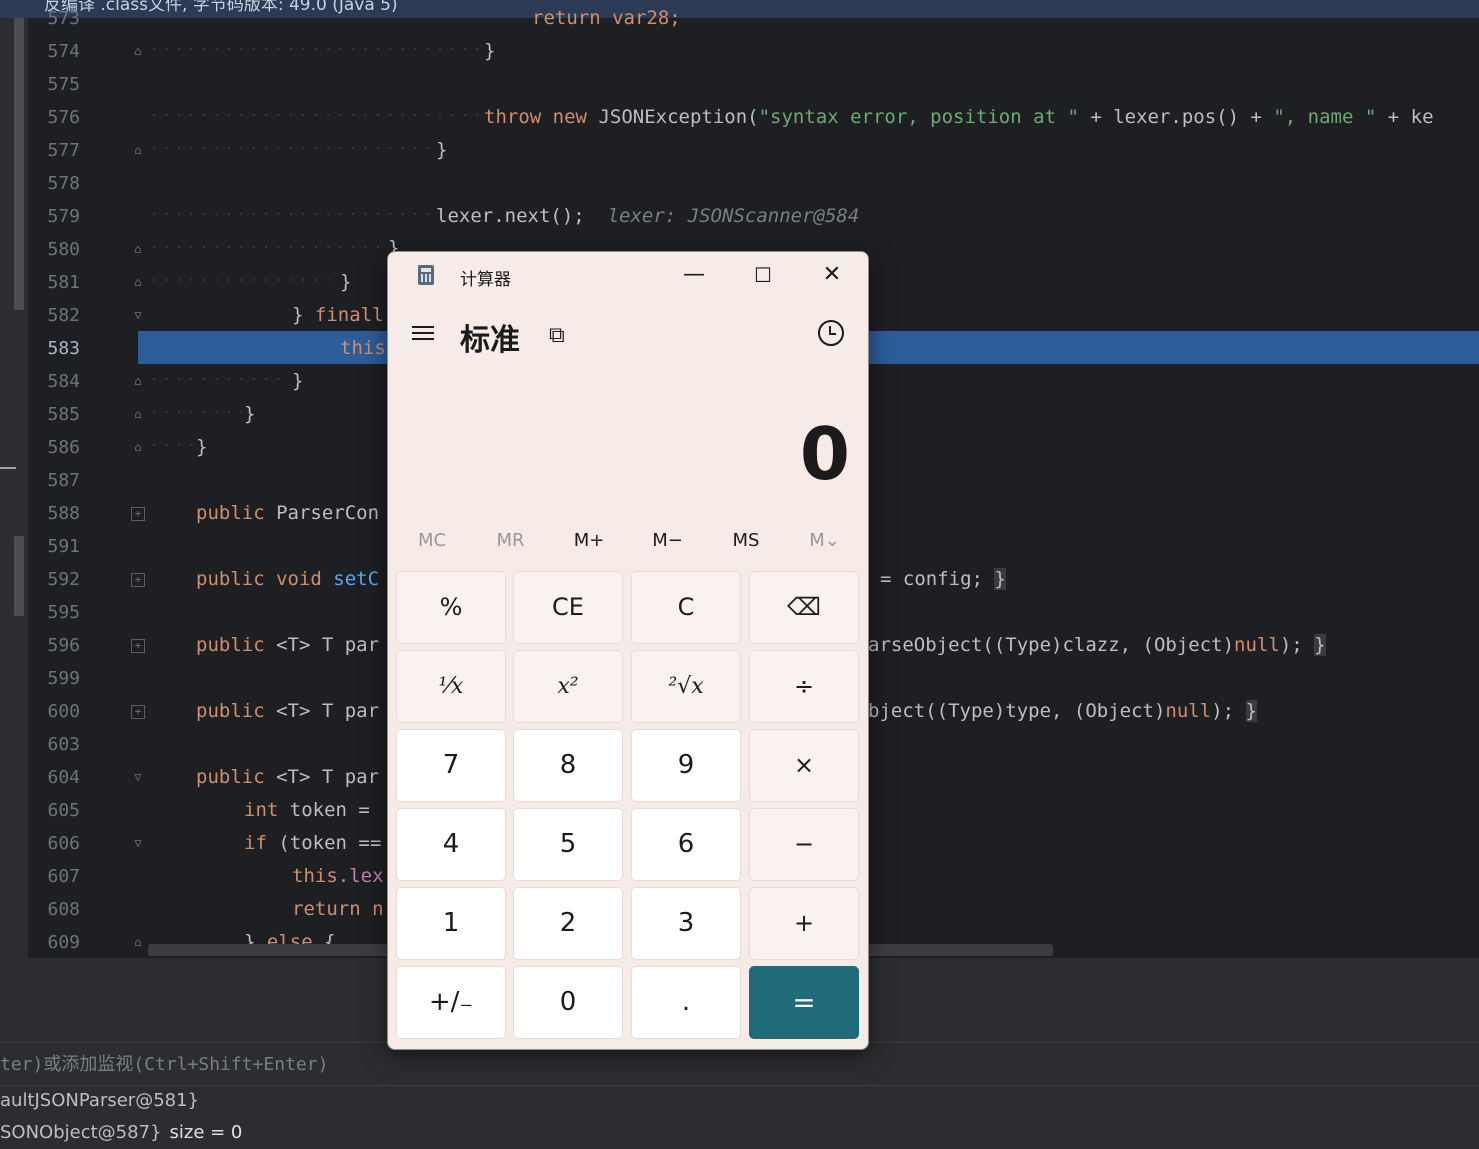 The width and height of the screenshot is (1479, 1149). What do you see at coordinates (804, 1002) in the screenshot?
I see `equals-button: =` at bounding box center [804, 1002].